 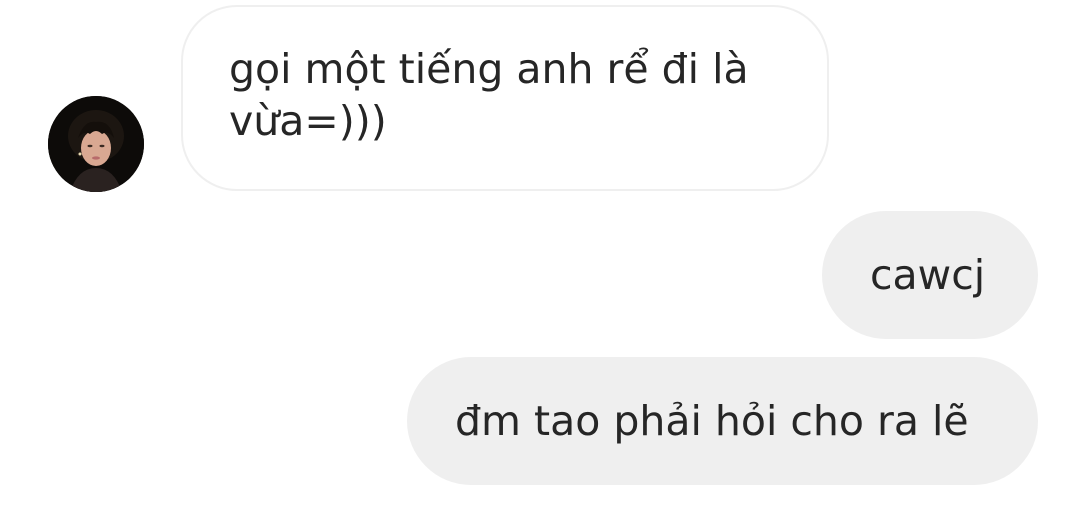 What do you see at coordinates (308, 121) in the screenshot?
I see `message-text-line: vừa=)))` at bounding box center [308, 121].